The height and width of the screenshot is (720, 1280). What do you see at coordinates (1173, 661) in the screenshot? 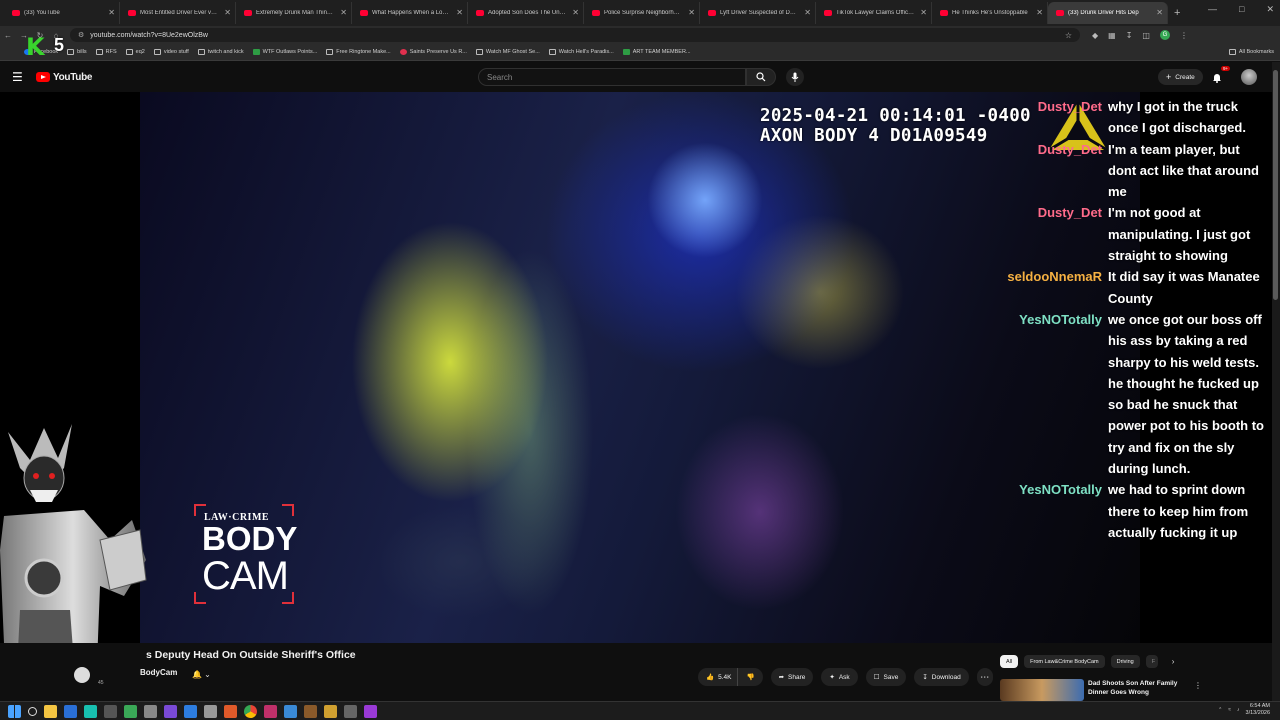
I see `chevron-right-icon: ›` at bounding box center [1173, 661].